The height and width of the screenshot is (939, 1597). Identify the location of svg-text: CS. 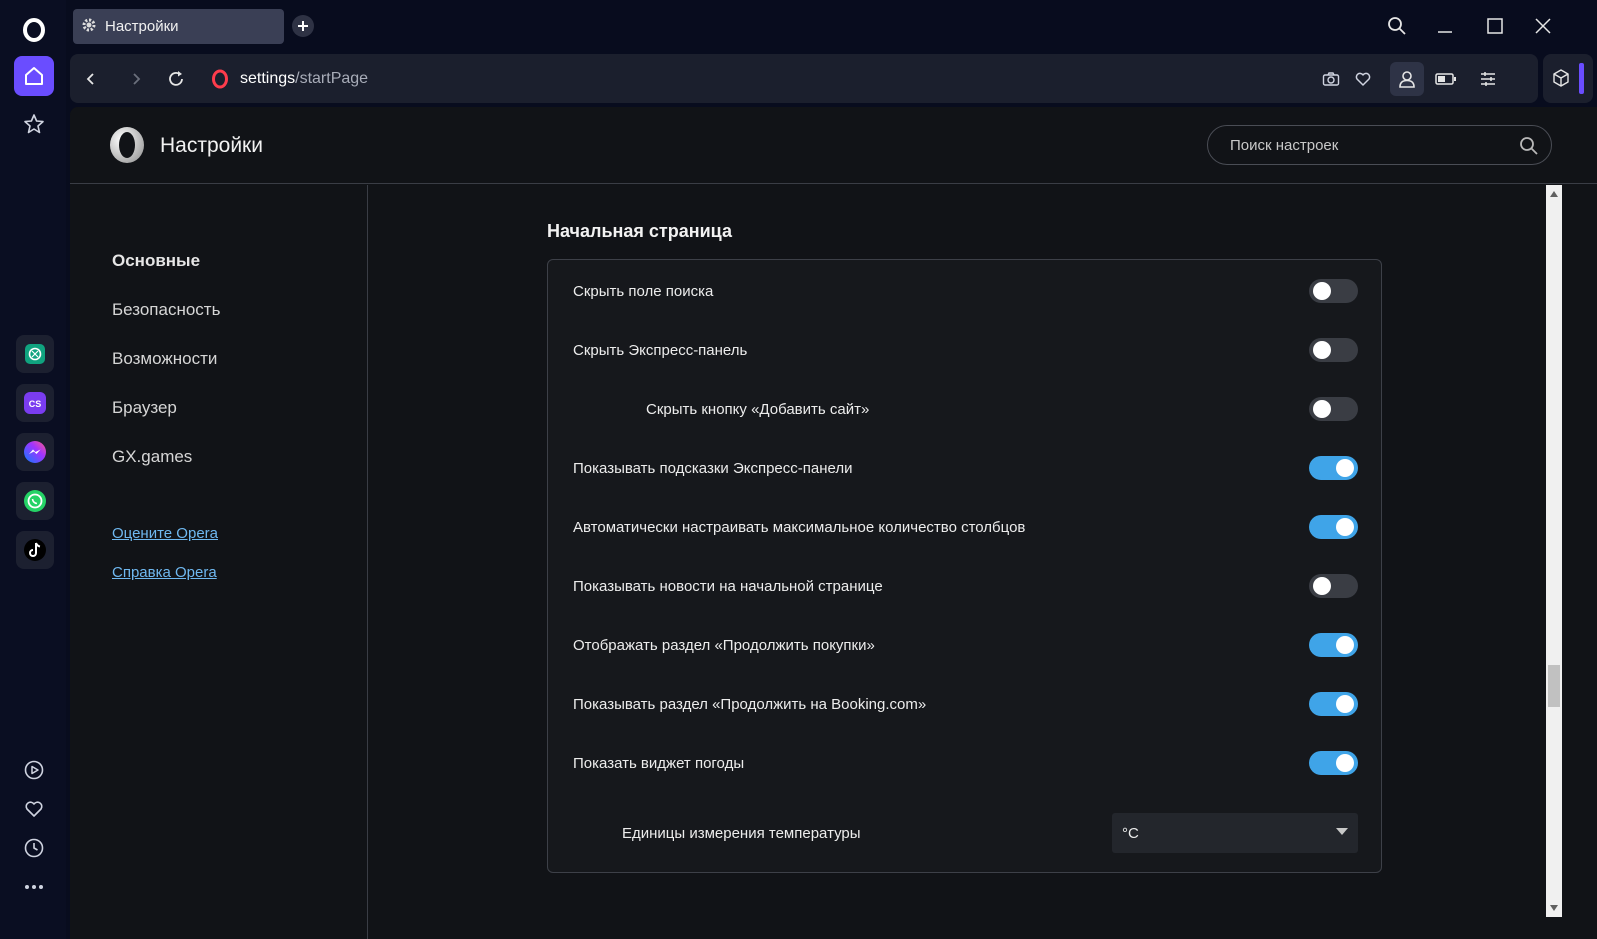
(35, 404).